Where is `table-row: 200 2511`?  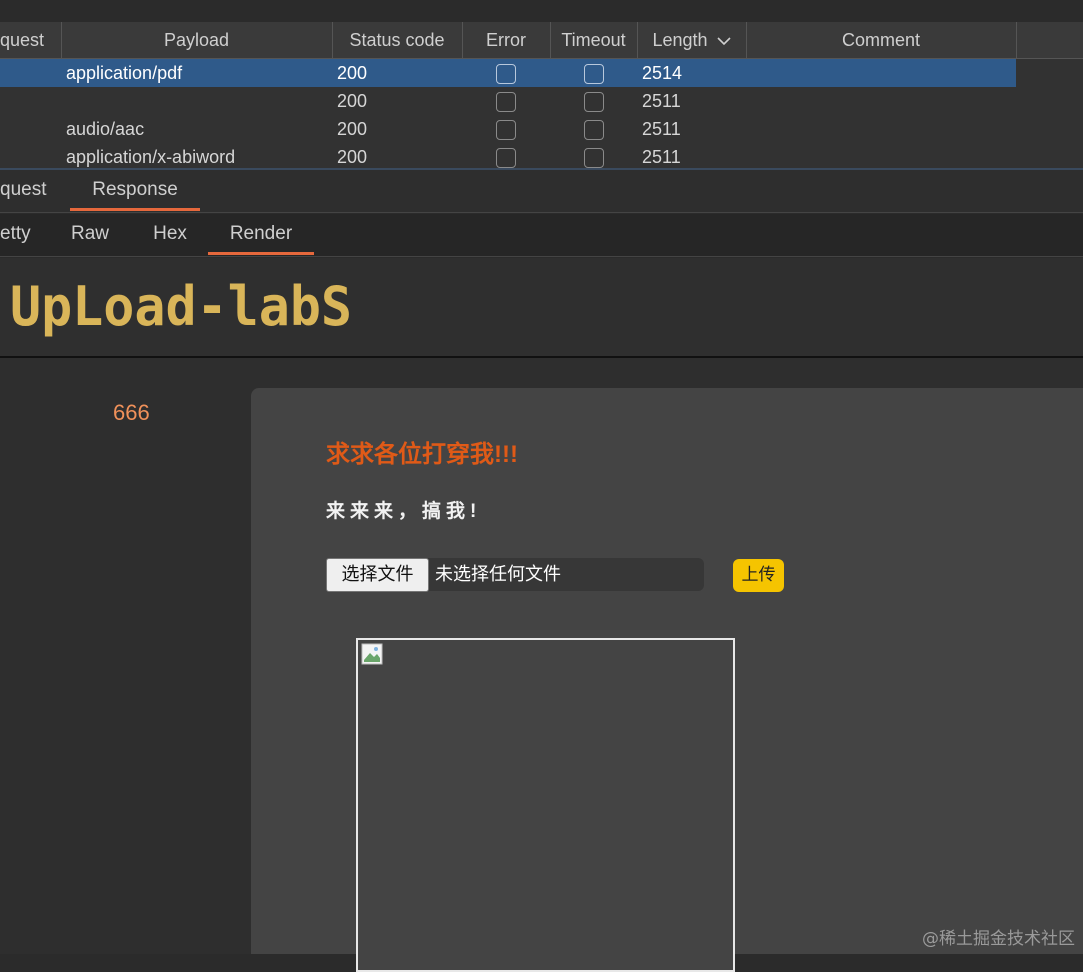 table-row: 200 2511 is located at coordinates (541, 101).